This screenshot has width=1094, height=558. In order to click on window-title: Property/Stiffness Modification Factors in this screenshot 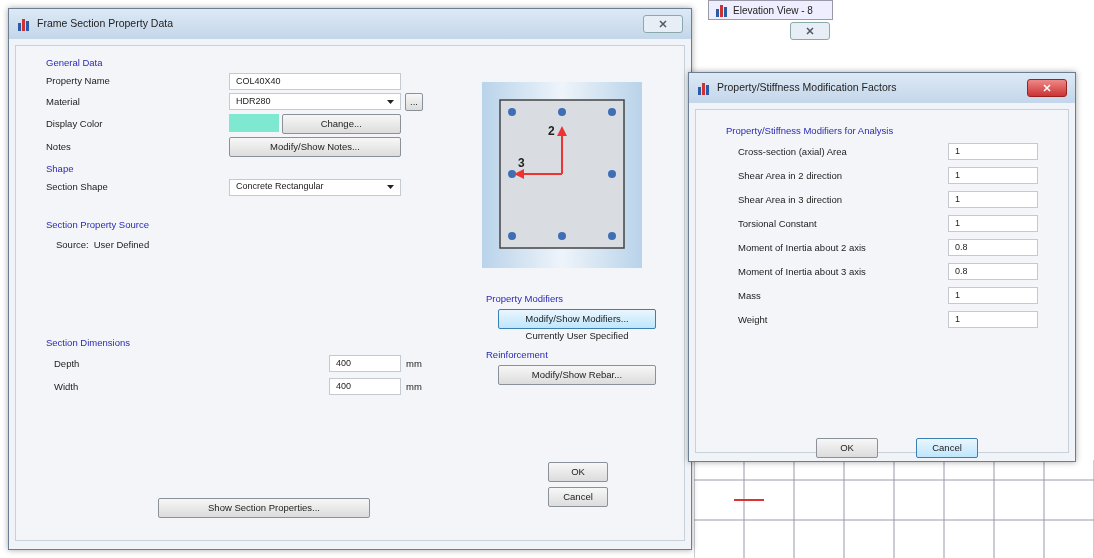, I will do `click(807, 88)`.